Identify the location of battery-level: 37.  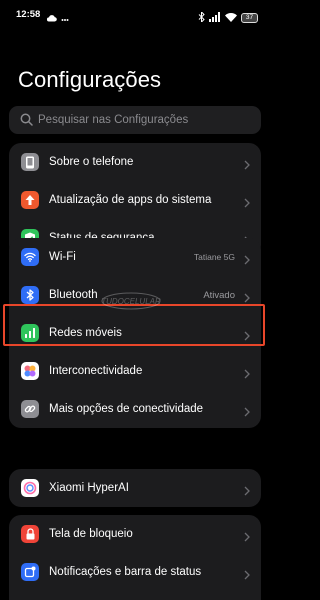
(249, 17).